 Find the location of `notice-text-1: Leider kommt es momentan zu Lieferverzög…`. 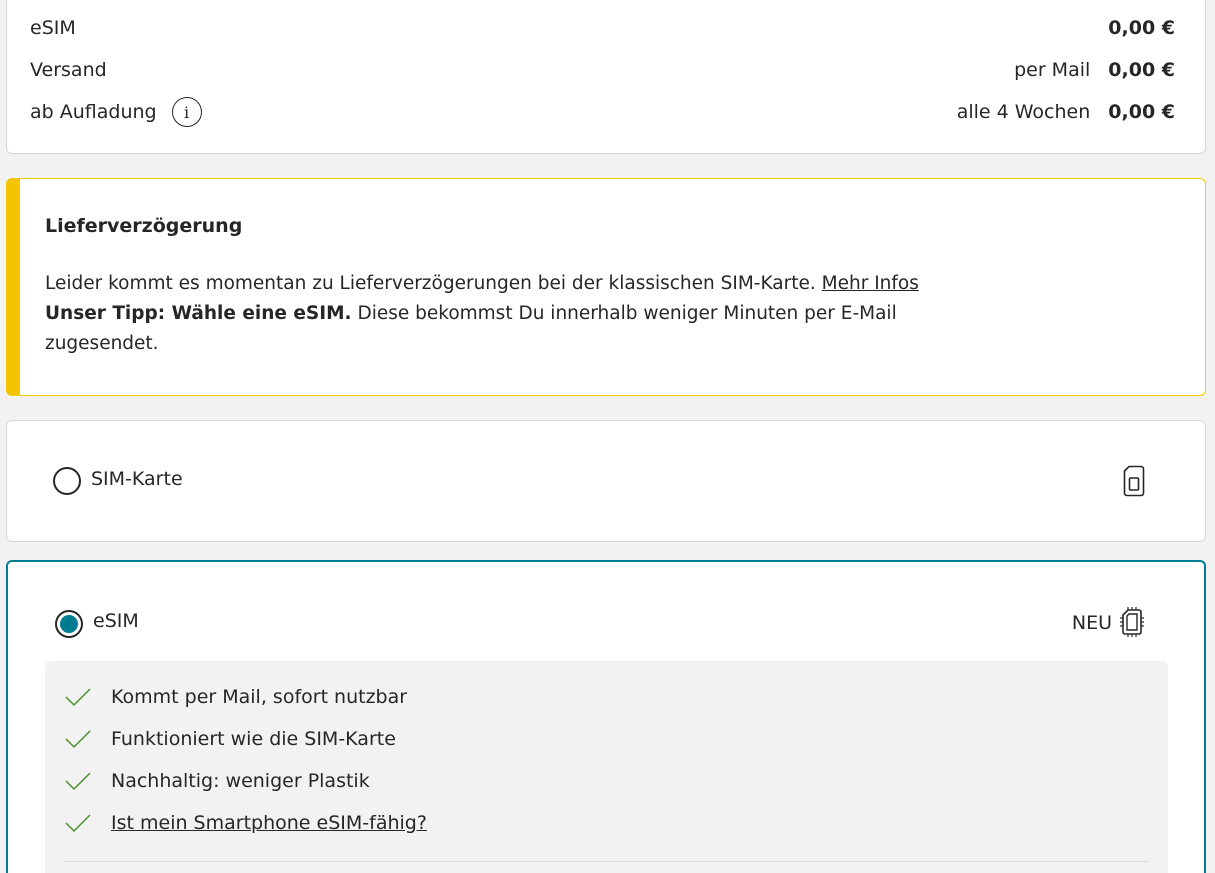

notice-text-1: Leider kommt es momentan zu Lieferverzög… is located at coordinates (430, 283).